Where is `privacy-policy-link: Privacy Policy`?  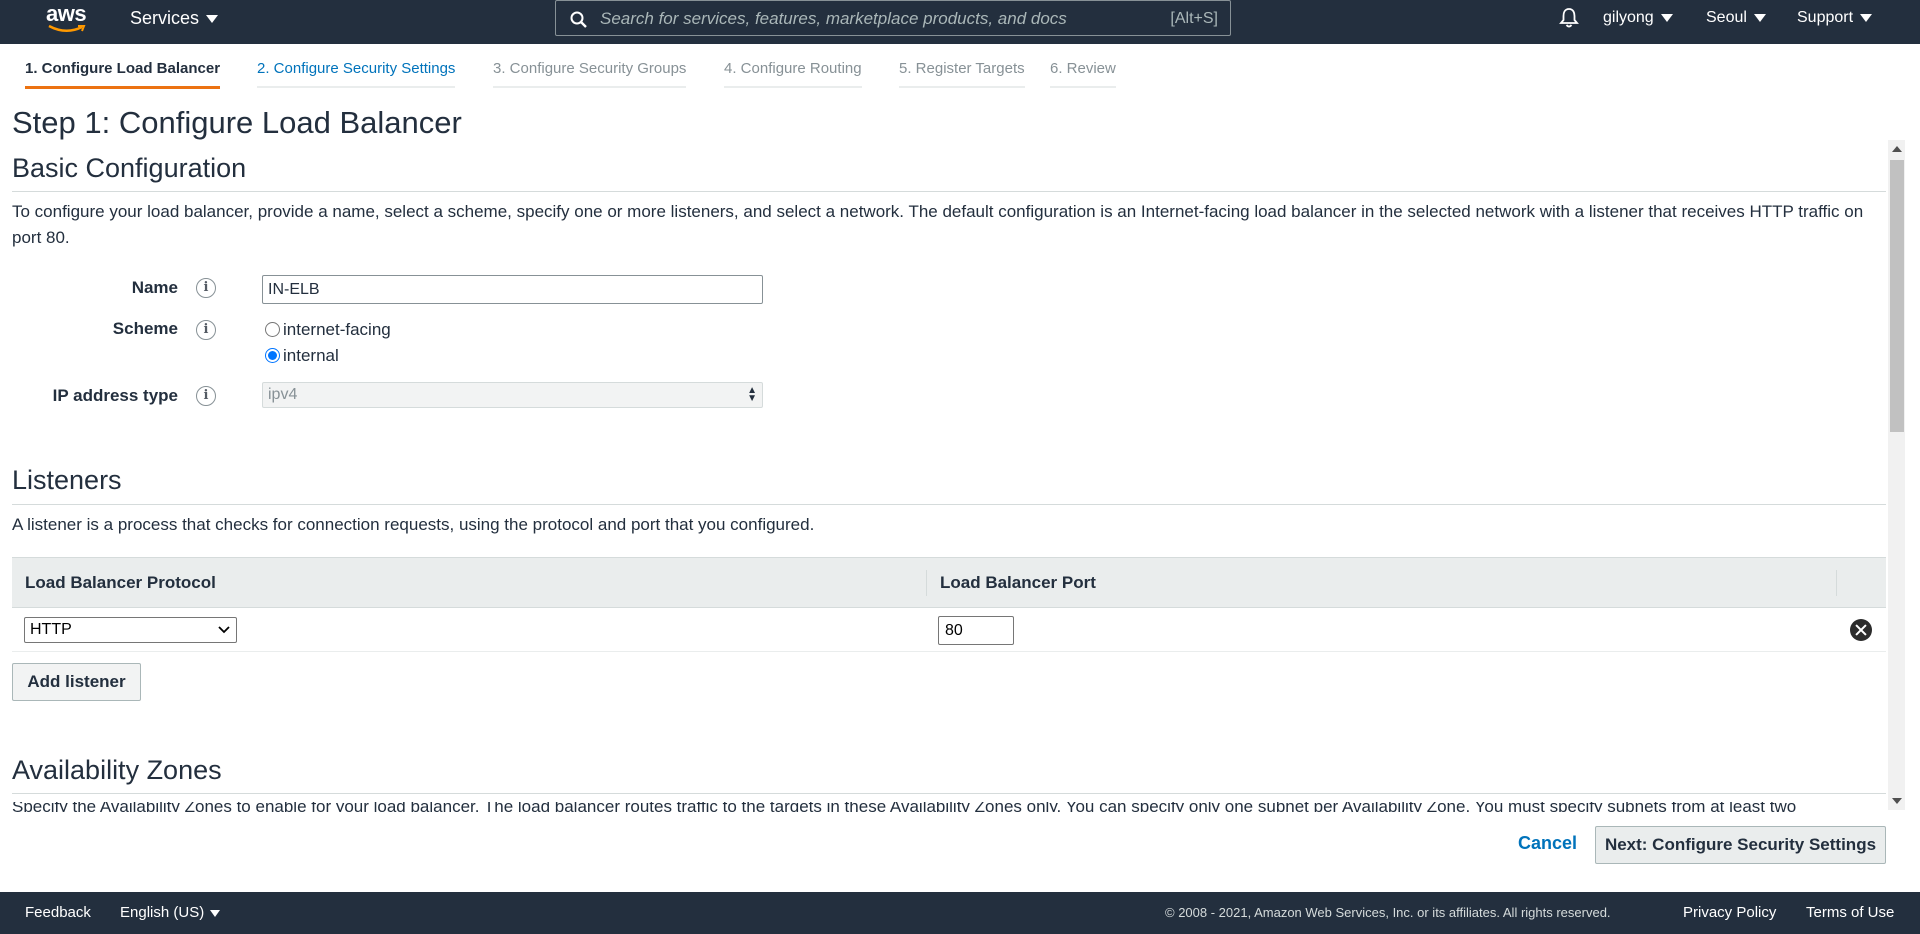 privacy-policy-link: Privacy Policy is located at coordinates (1729, 913).